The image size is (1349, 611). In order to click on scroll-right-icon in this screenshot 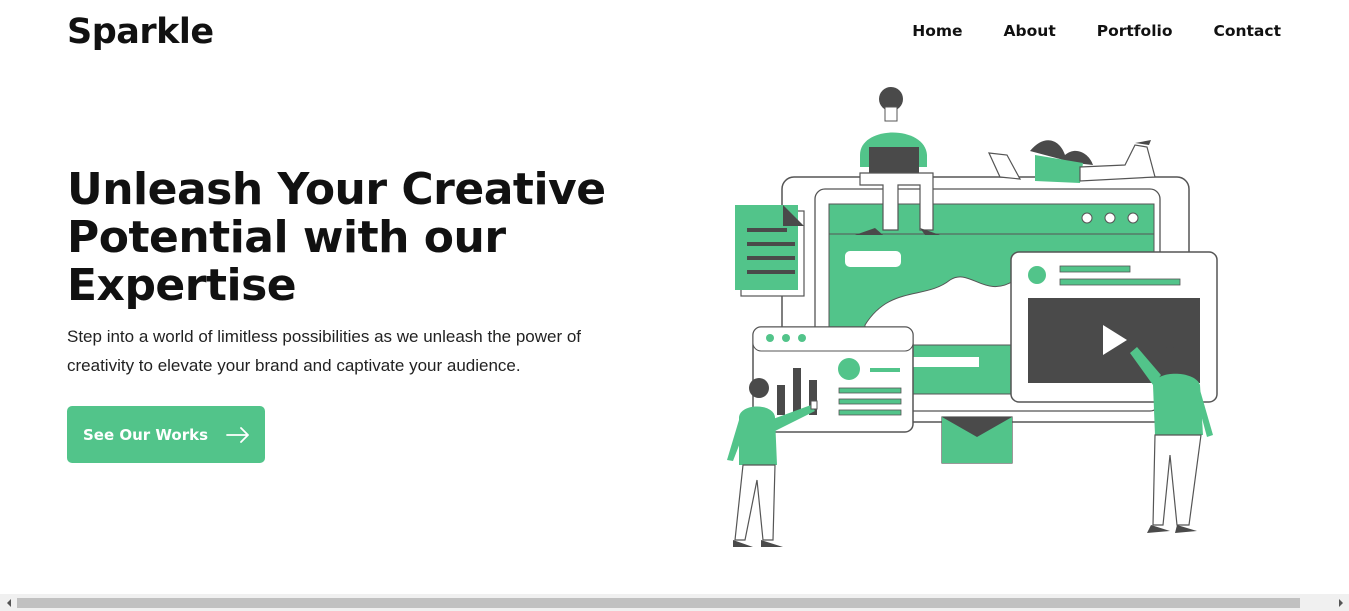, I will do `click(1340, 602)`.